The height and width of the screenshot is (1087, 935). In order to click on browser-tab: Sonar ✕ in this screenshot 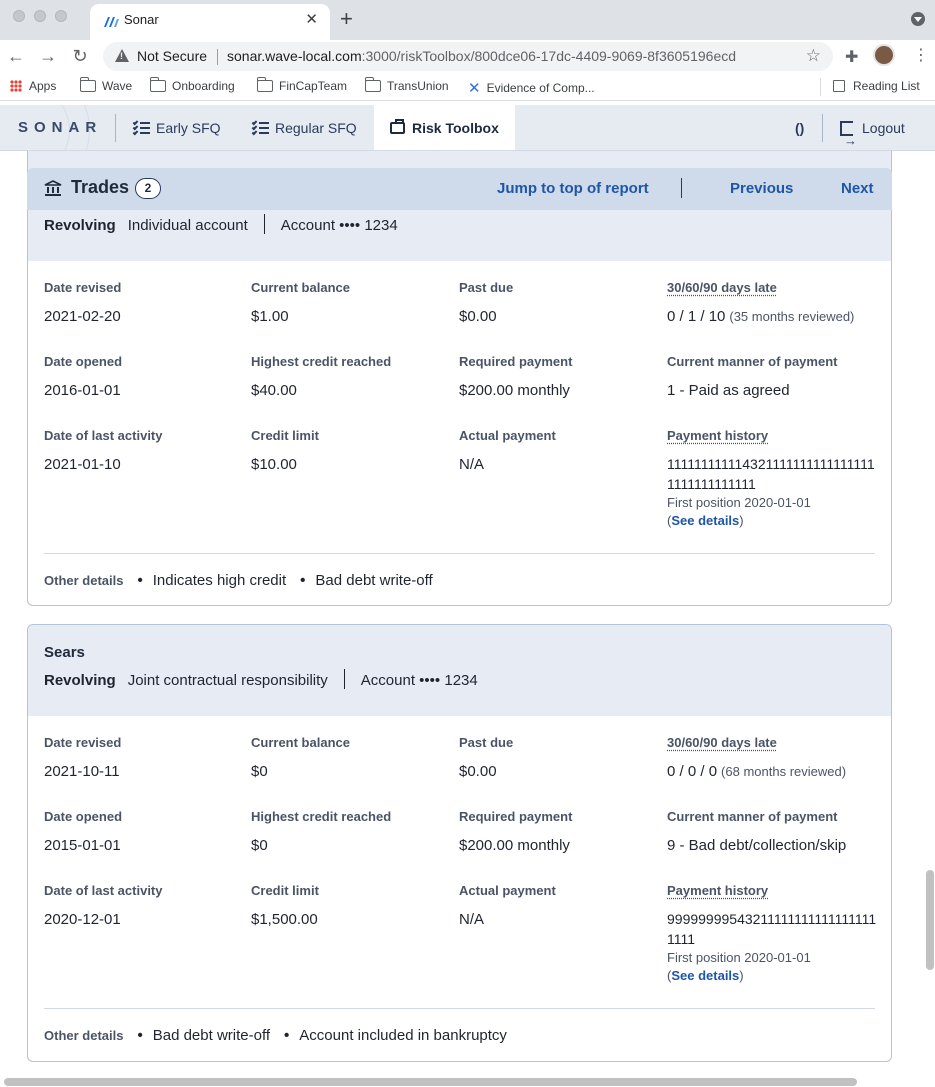, I will do `click(210, 22)`.